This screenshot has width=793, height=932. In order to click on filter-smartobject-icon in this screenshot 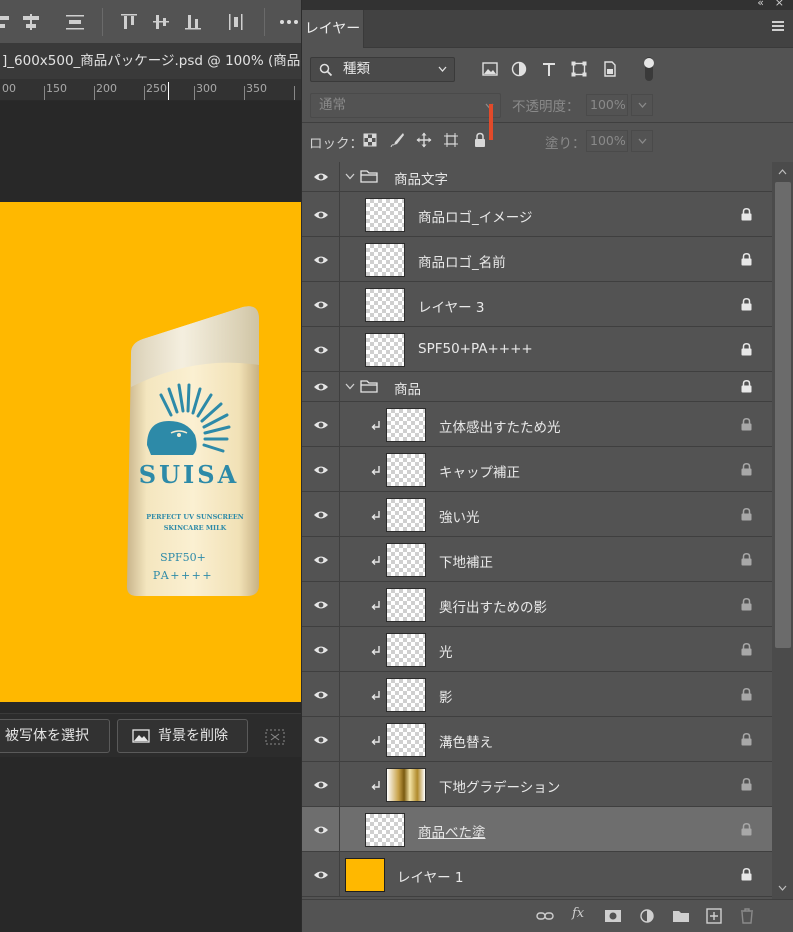, I will do `click(610, 69)`.